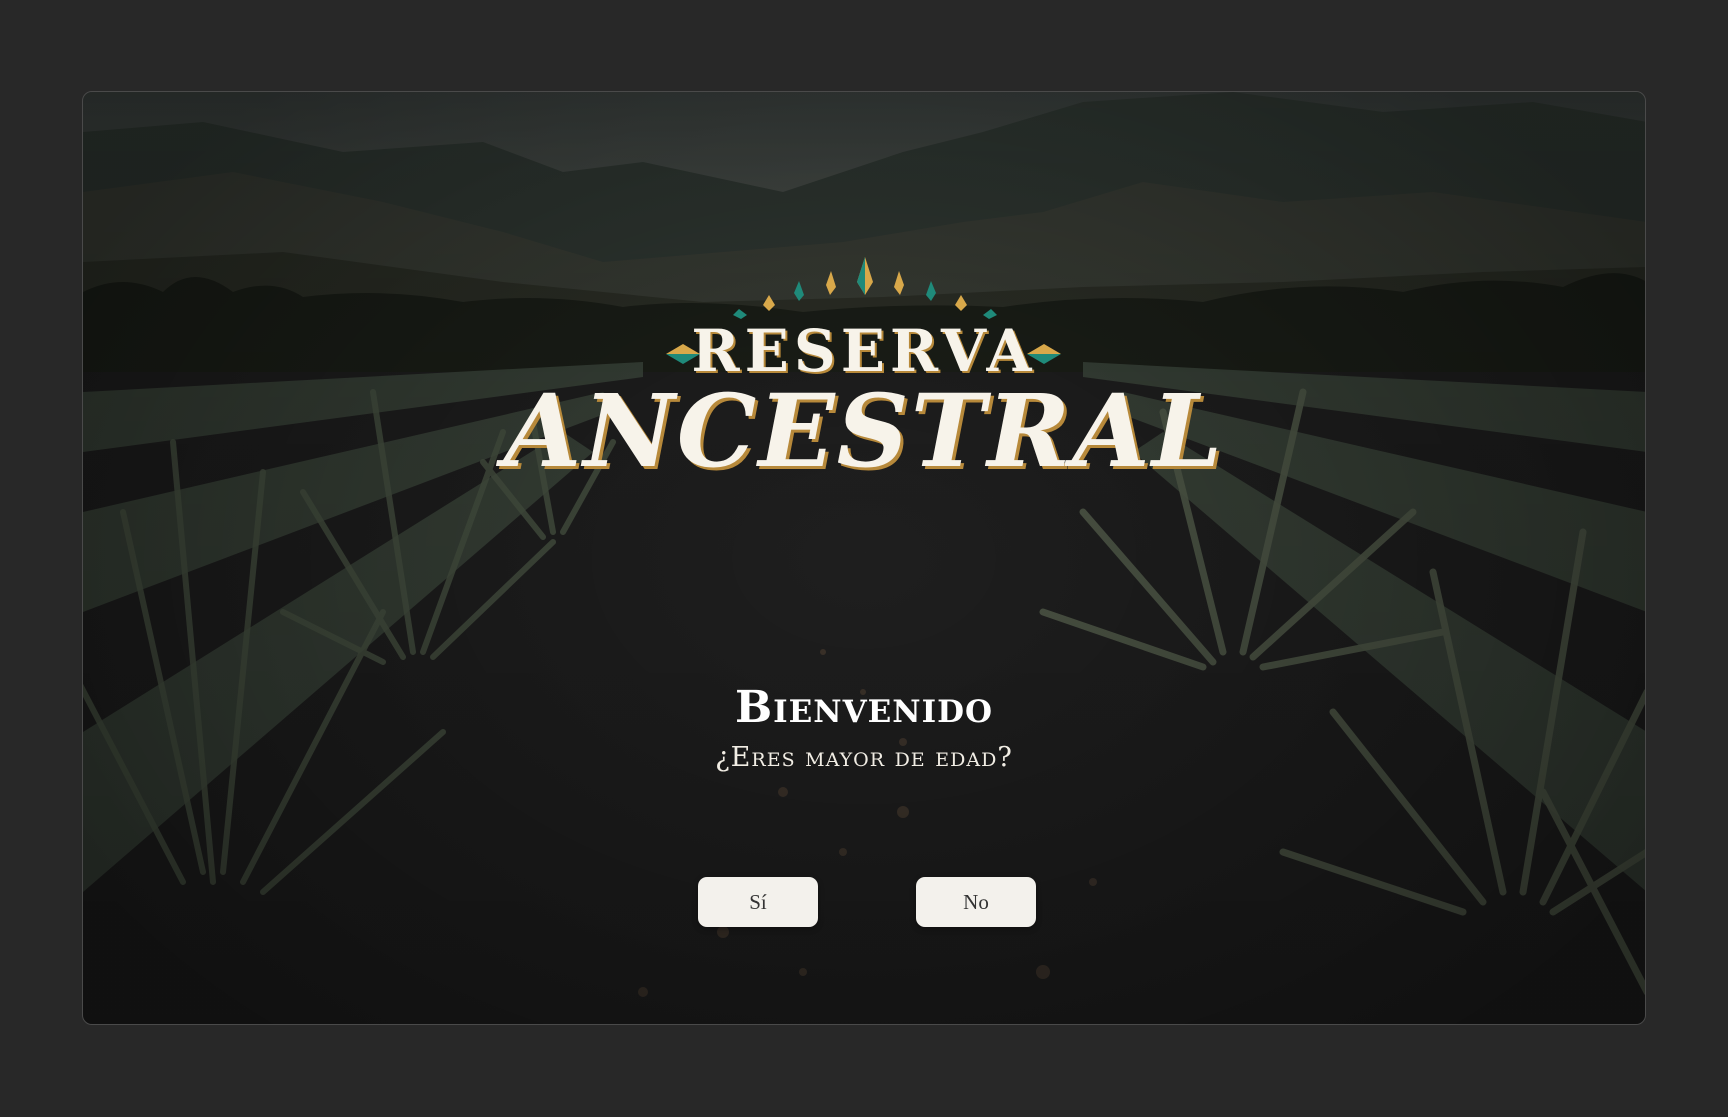 Image resolution: width=1728 pixels, height=1117 pixels. Describe the element at coordinates (864, 431) in the screenshot. I see `brand-name-line2: ANCESTRAL` at that location.